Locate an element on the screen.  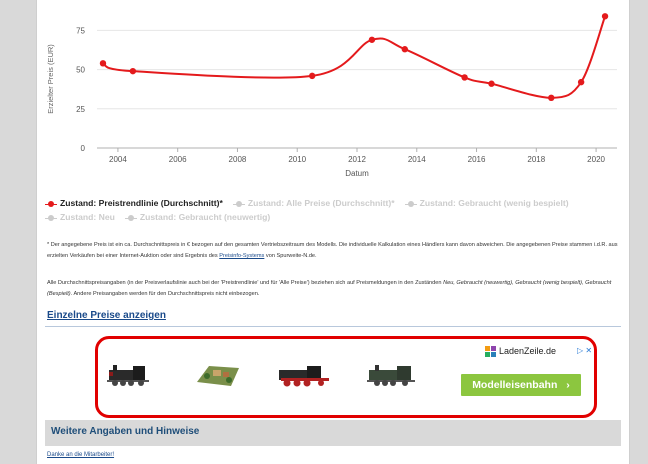
x-tick-label: 2010 is located at coordinates (297, 159).